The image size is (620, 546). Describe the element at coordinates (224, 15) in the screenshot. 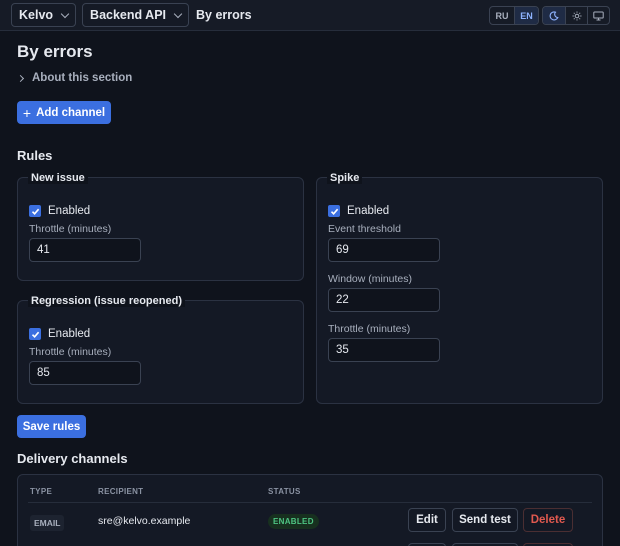

I see `breadcrumb-current: By errors` at that location.